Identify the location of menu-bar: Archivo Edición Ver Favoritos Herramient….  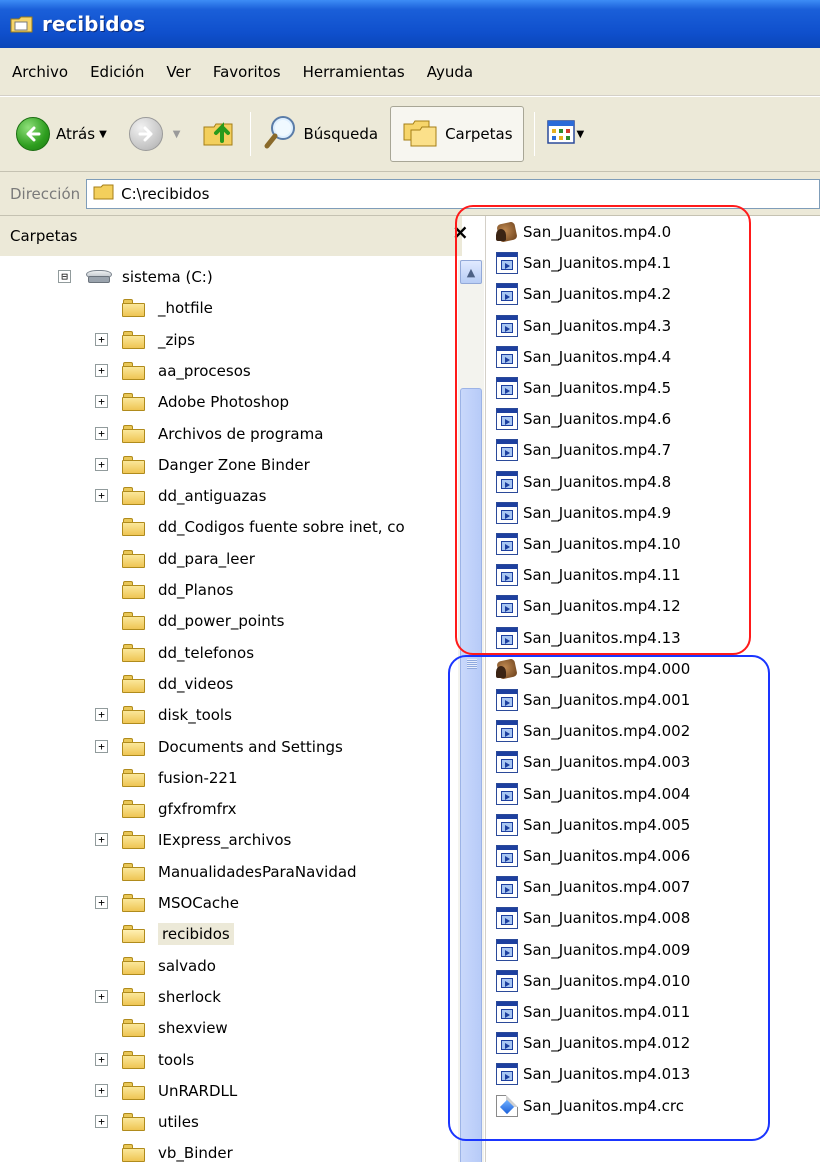
(410, 72).